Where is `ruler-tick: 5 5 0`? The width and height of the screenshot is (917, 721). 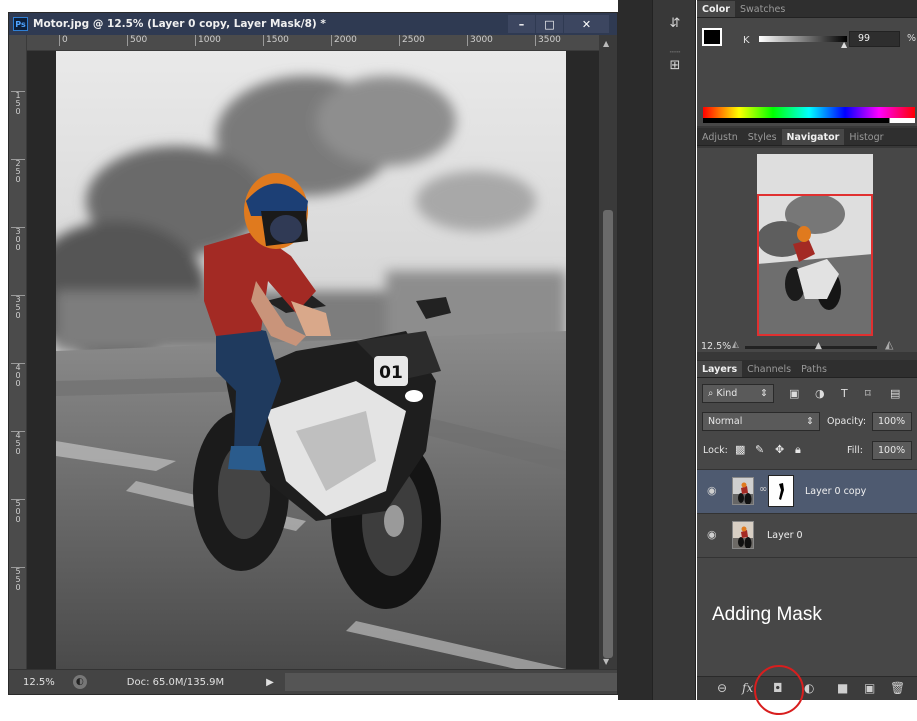 ruler-tick: 5 5 0 is located at coordinates (18, 579).